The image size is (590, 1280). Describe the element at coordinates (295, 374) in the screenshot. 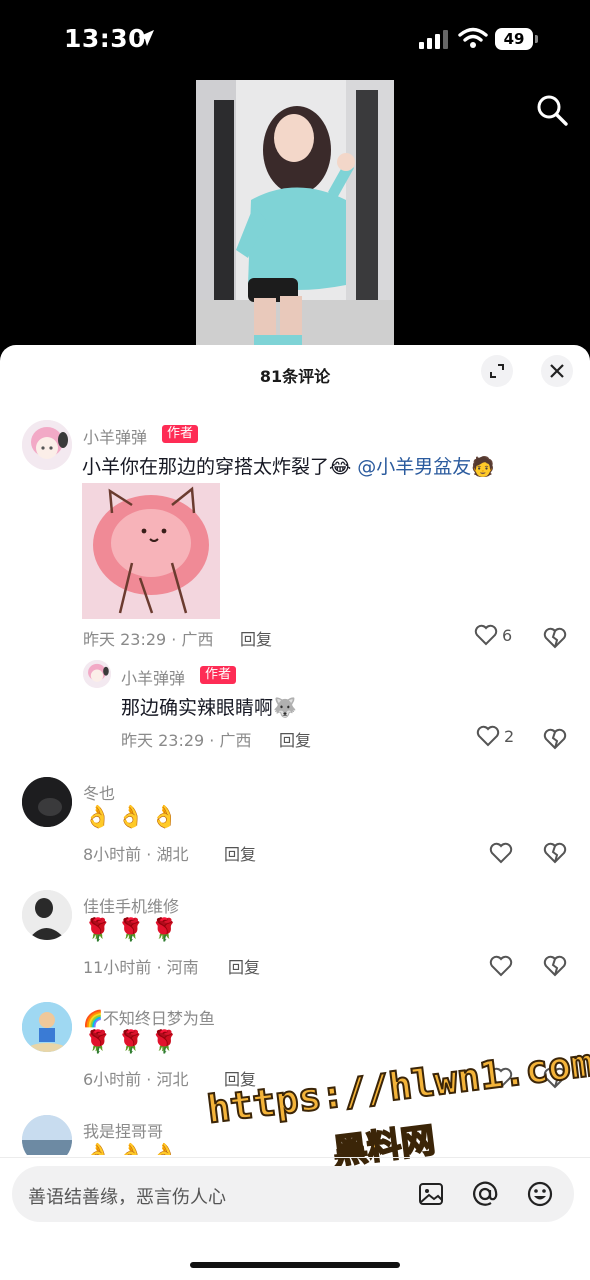

I see `comments-header: 81条评论` at that location.